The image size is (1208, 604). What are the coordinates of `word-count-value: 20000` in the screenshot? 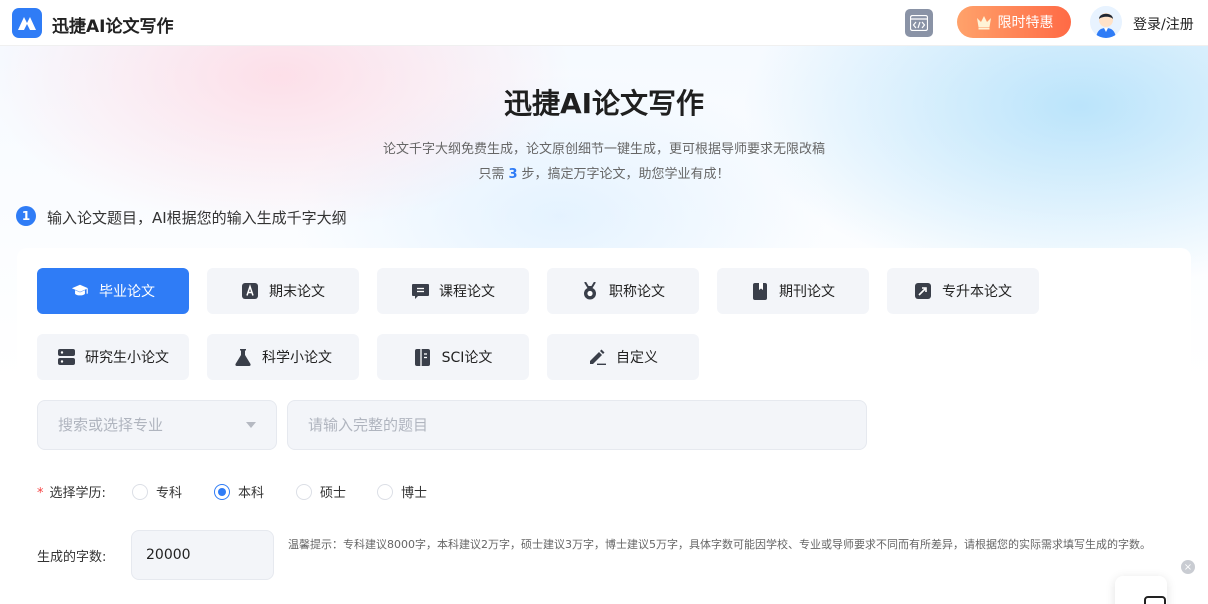 It's located at (168, 555).